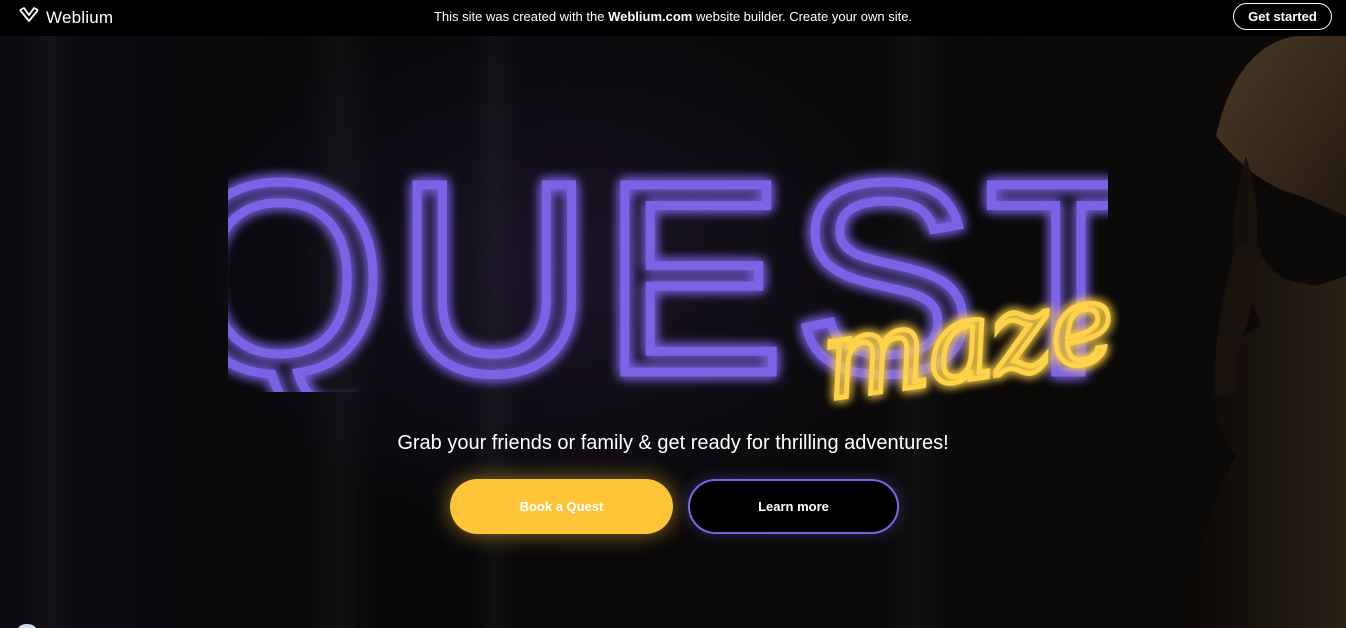 This screenshot has height=628, width=1346. Describe the element at coordinates (50, 332) in the screenshot. I see `curtain-fold` at that location.